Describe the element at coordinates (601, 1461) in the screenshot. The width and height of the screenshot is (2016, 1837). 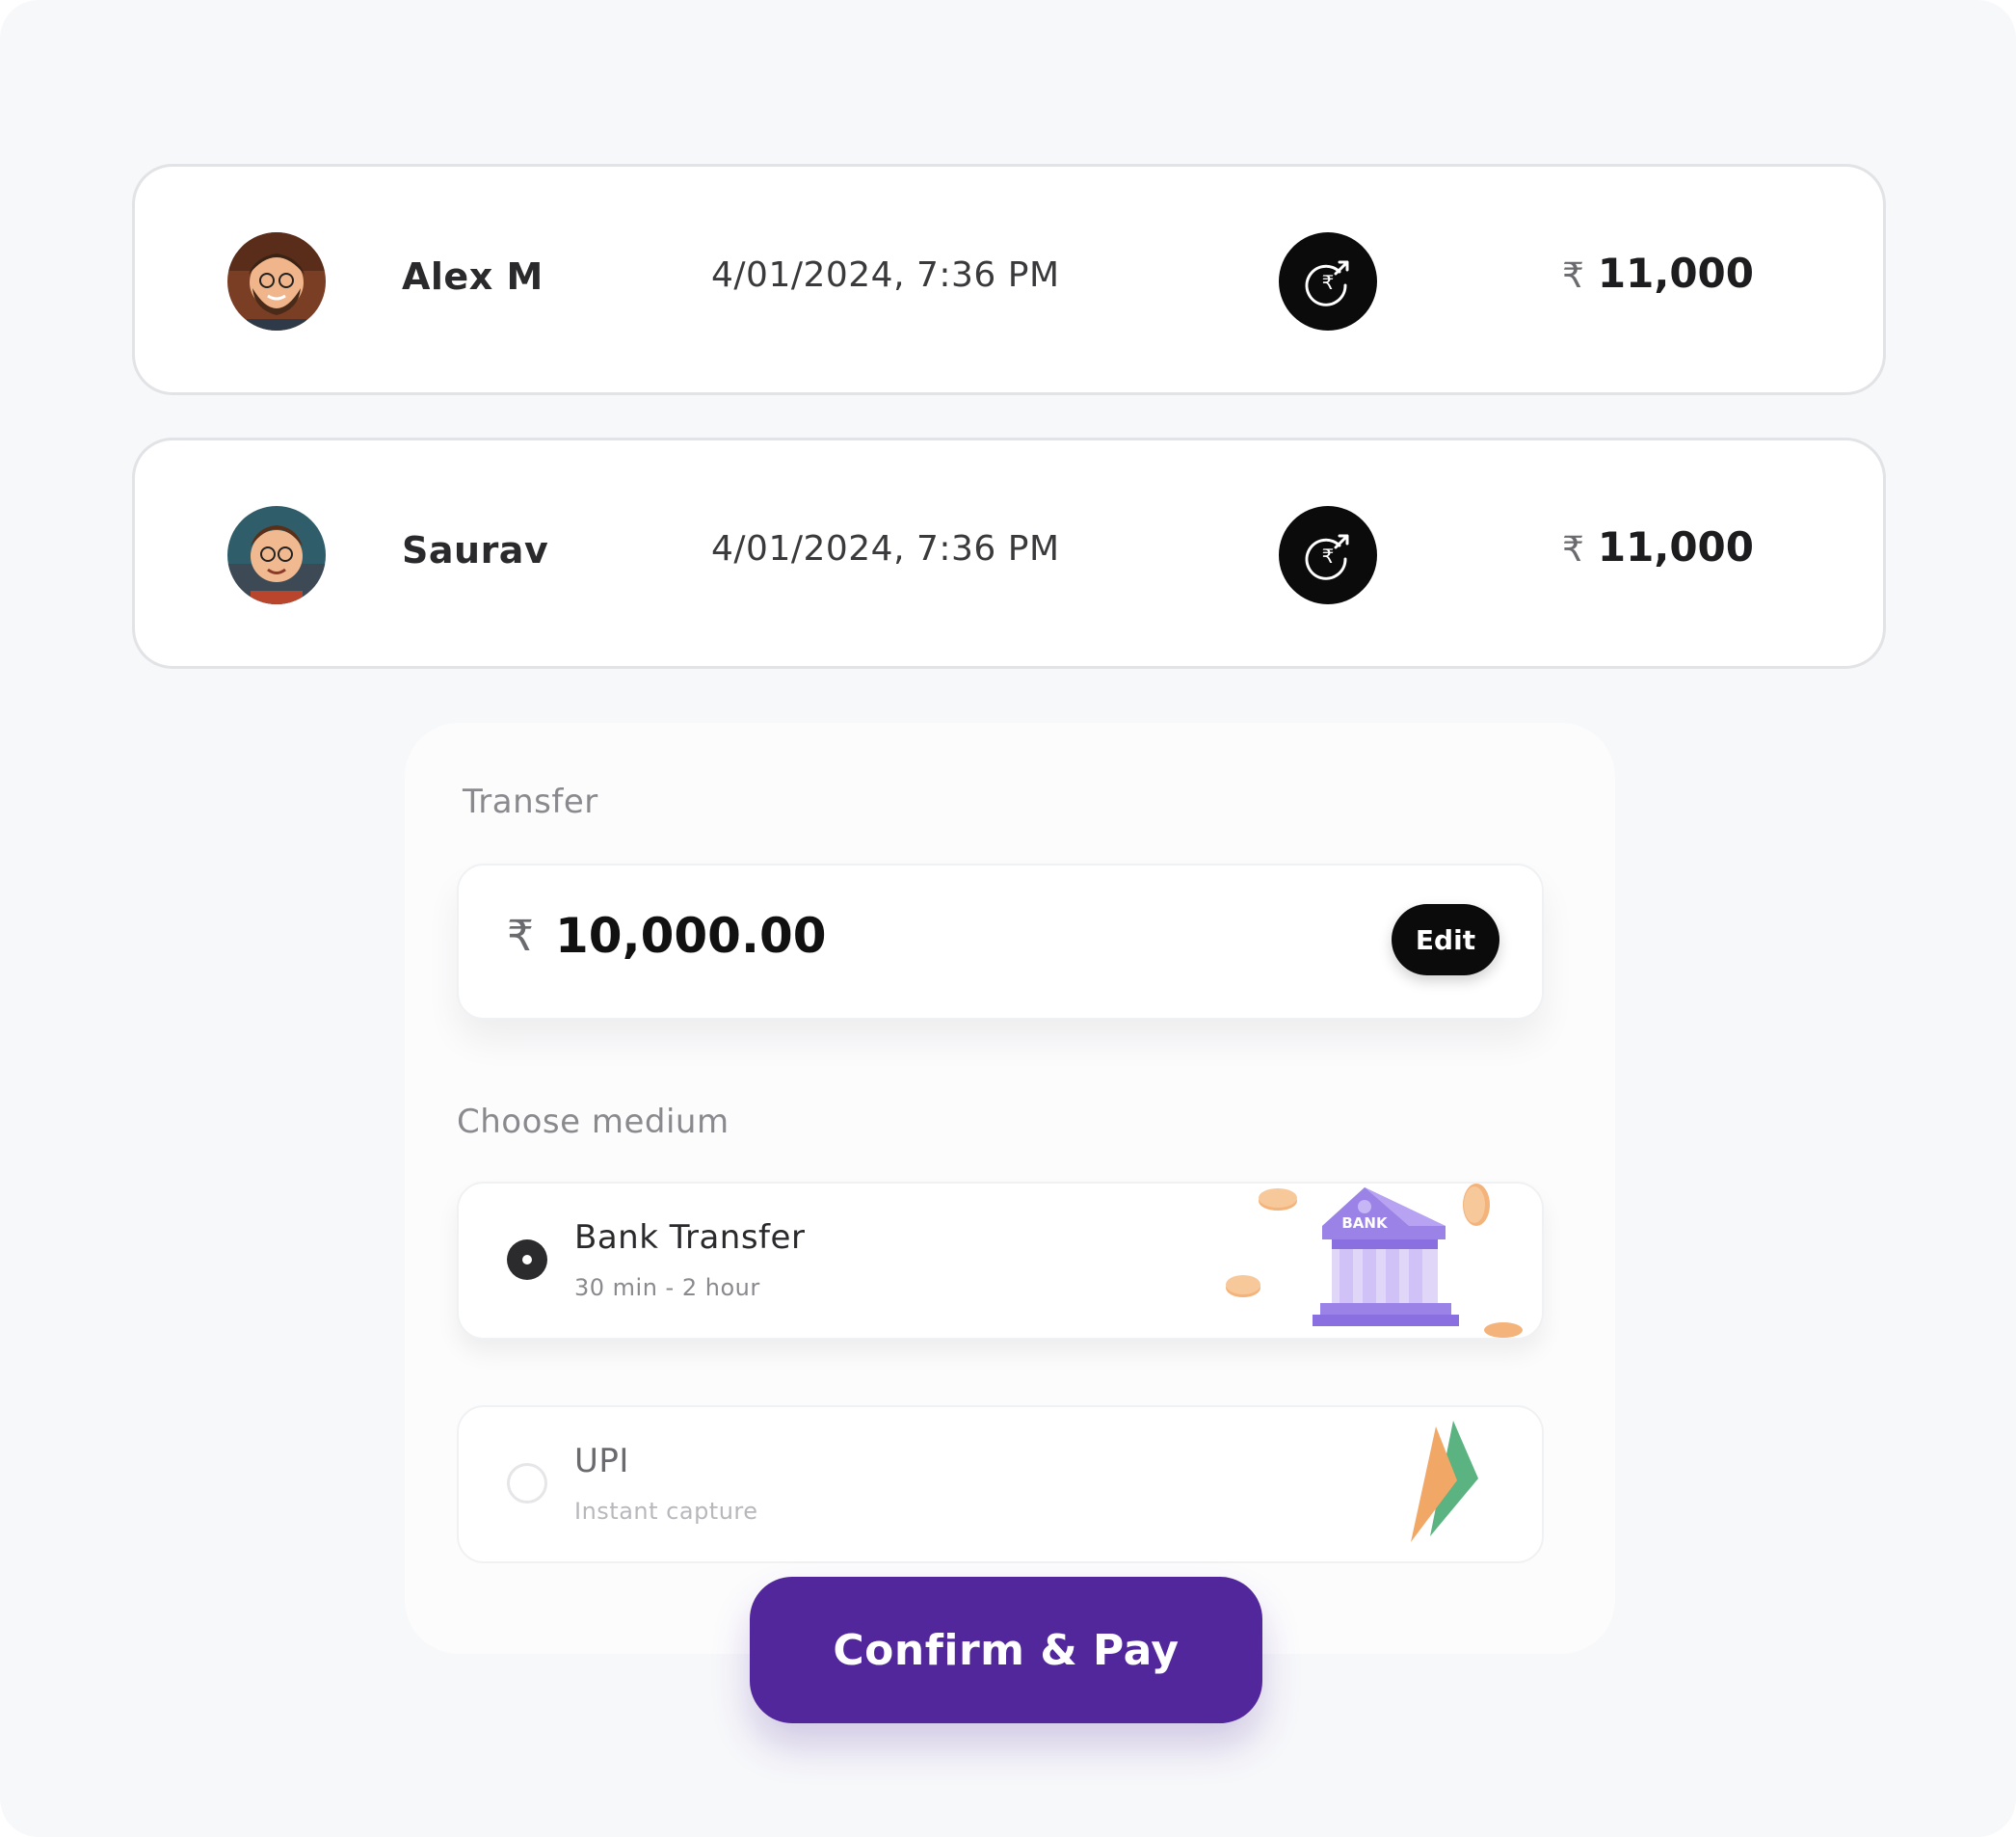
I see `medium-title: UPI` at that location.